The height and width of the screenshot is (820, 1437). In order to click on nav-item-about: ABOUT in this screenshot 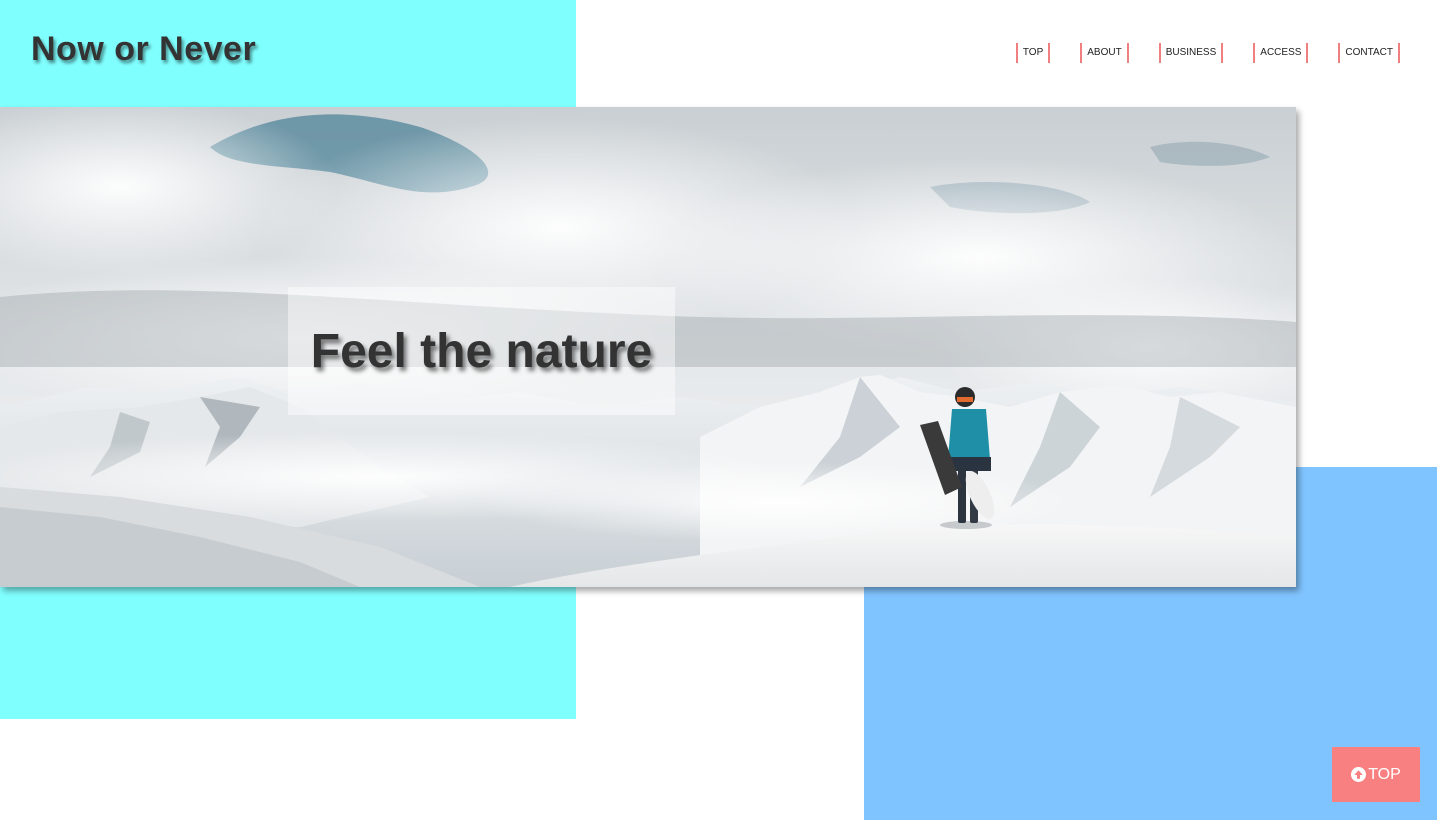, I will do `click(1104, 53)`.